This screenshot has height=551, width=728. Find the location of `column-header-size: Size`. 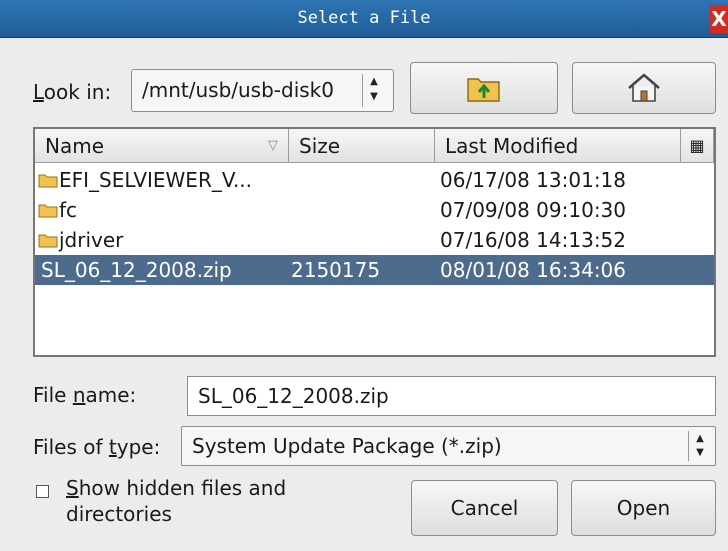

column-header-size: Size is located at coordinates (362, 146).